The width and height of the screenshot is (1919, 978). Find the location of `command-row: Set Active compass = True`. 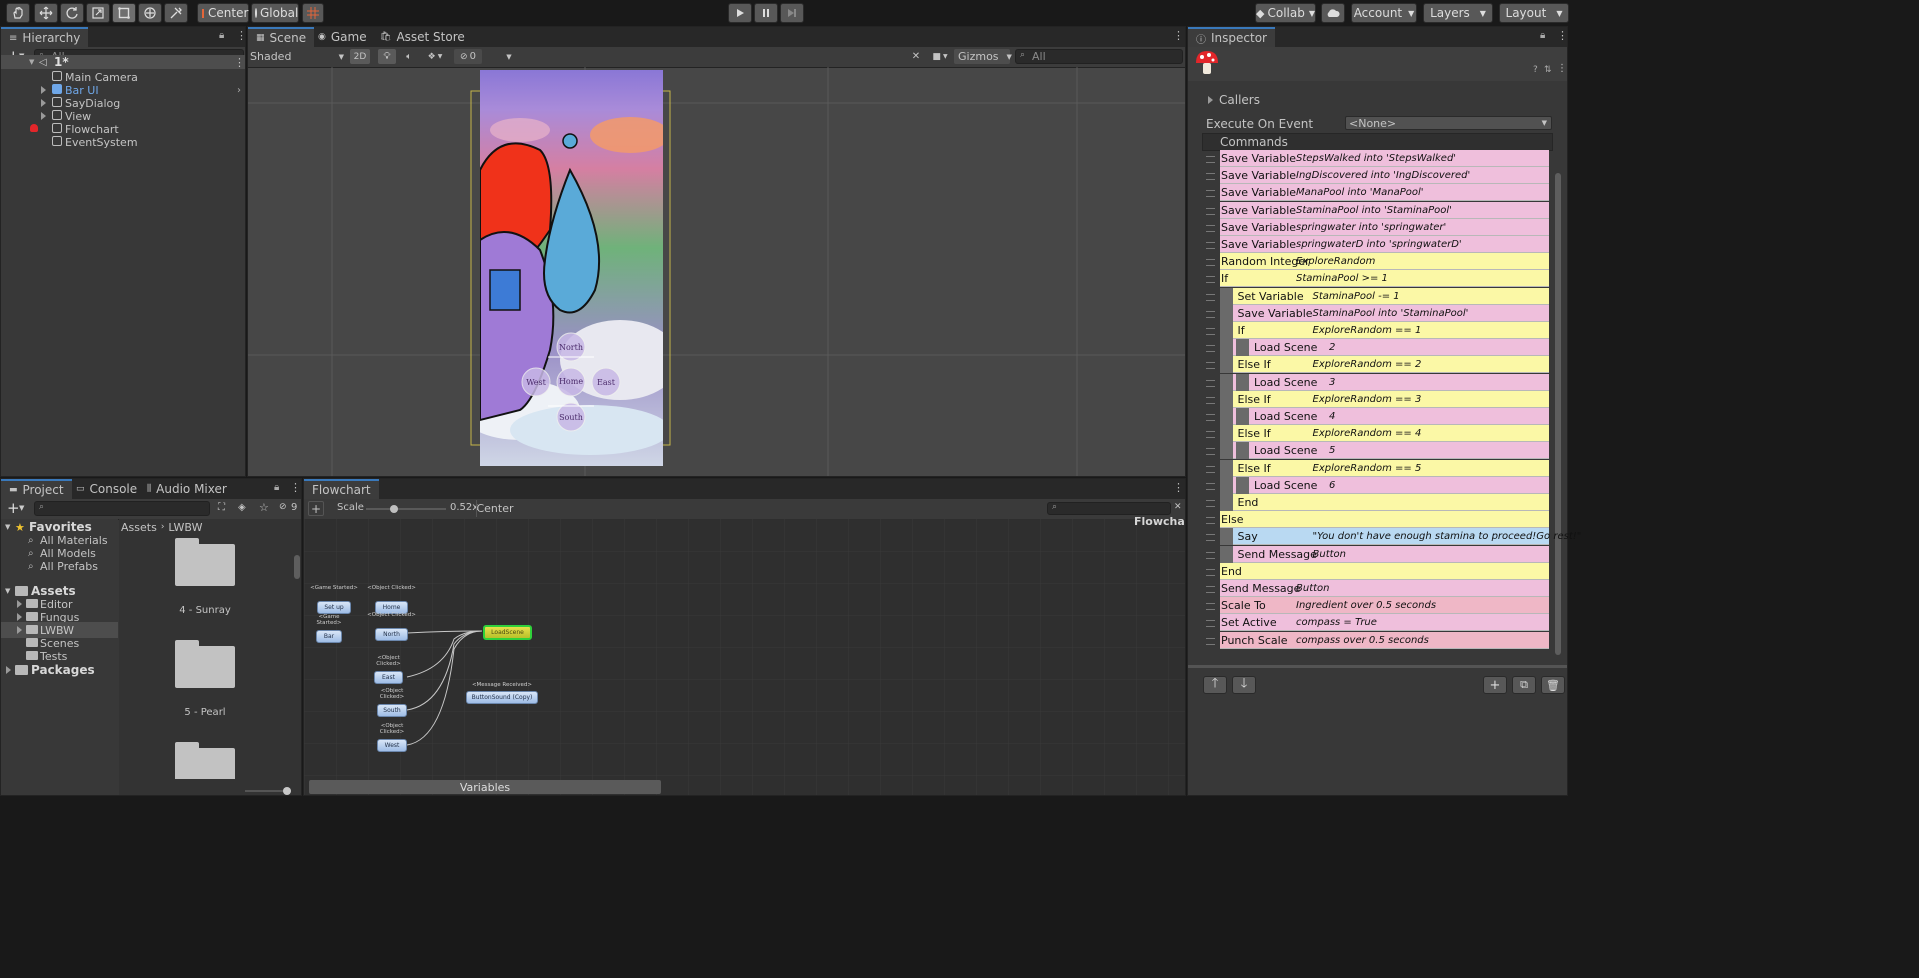

command-row: Set Active compass = True is located at coordinates (1384, 622).